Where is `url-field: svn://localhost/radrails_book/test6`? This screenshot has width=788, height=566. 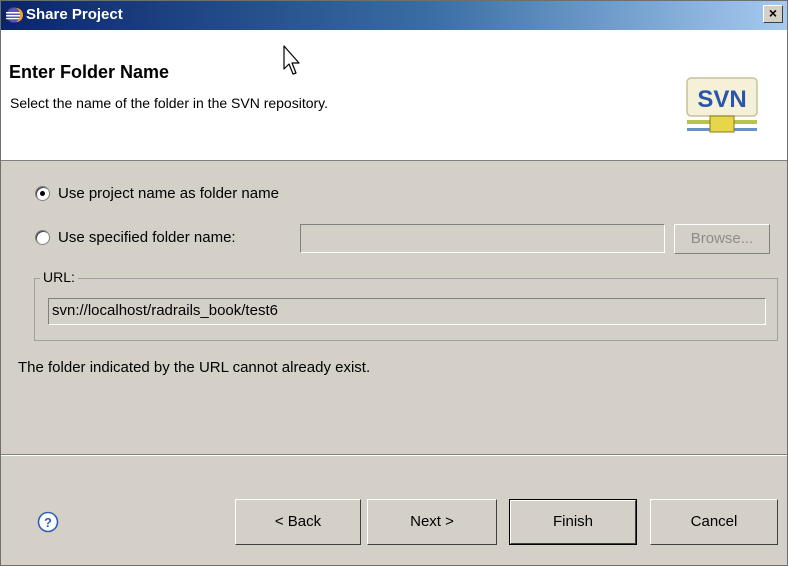 url-field: svn://localhost/radrails_book/test6 is located at coordinates (407, 311).